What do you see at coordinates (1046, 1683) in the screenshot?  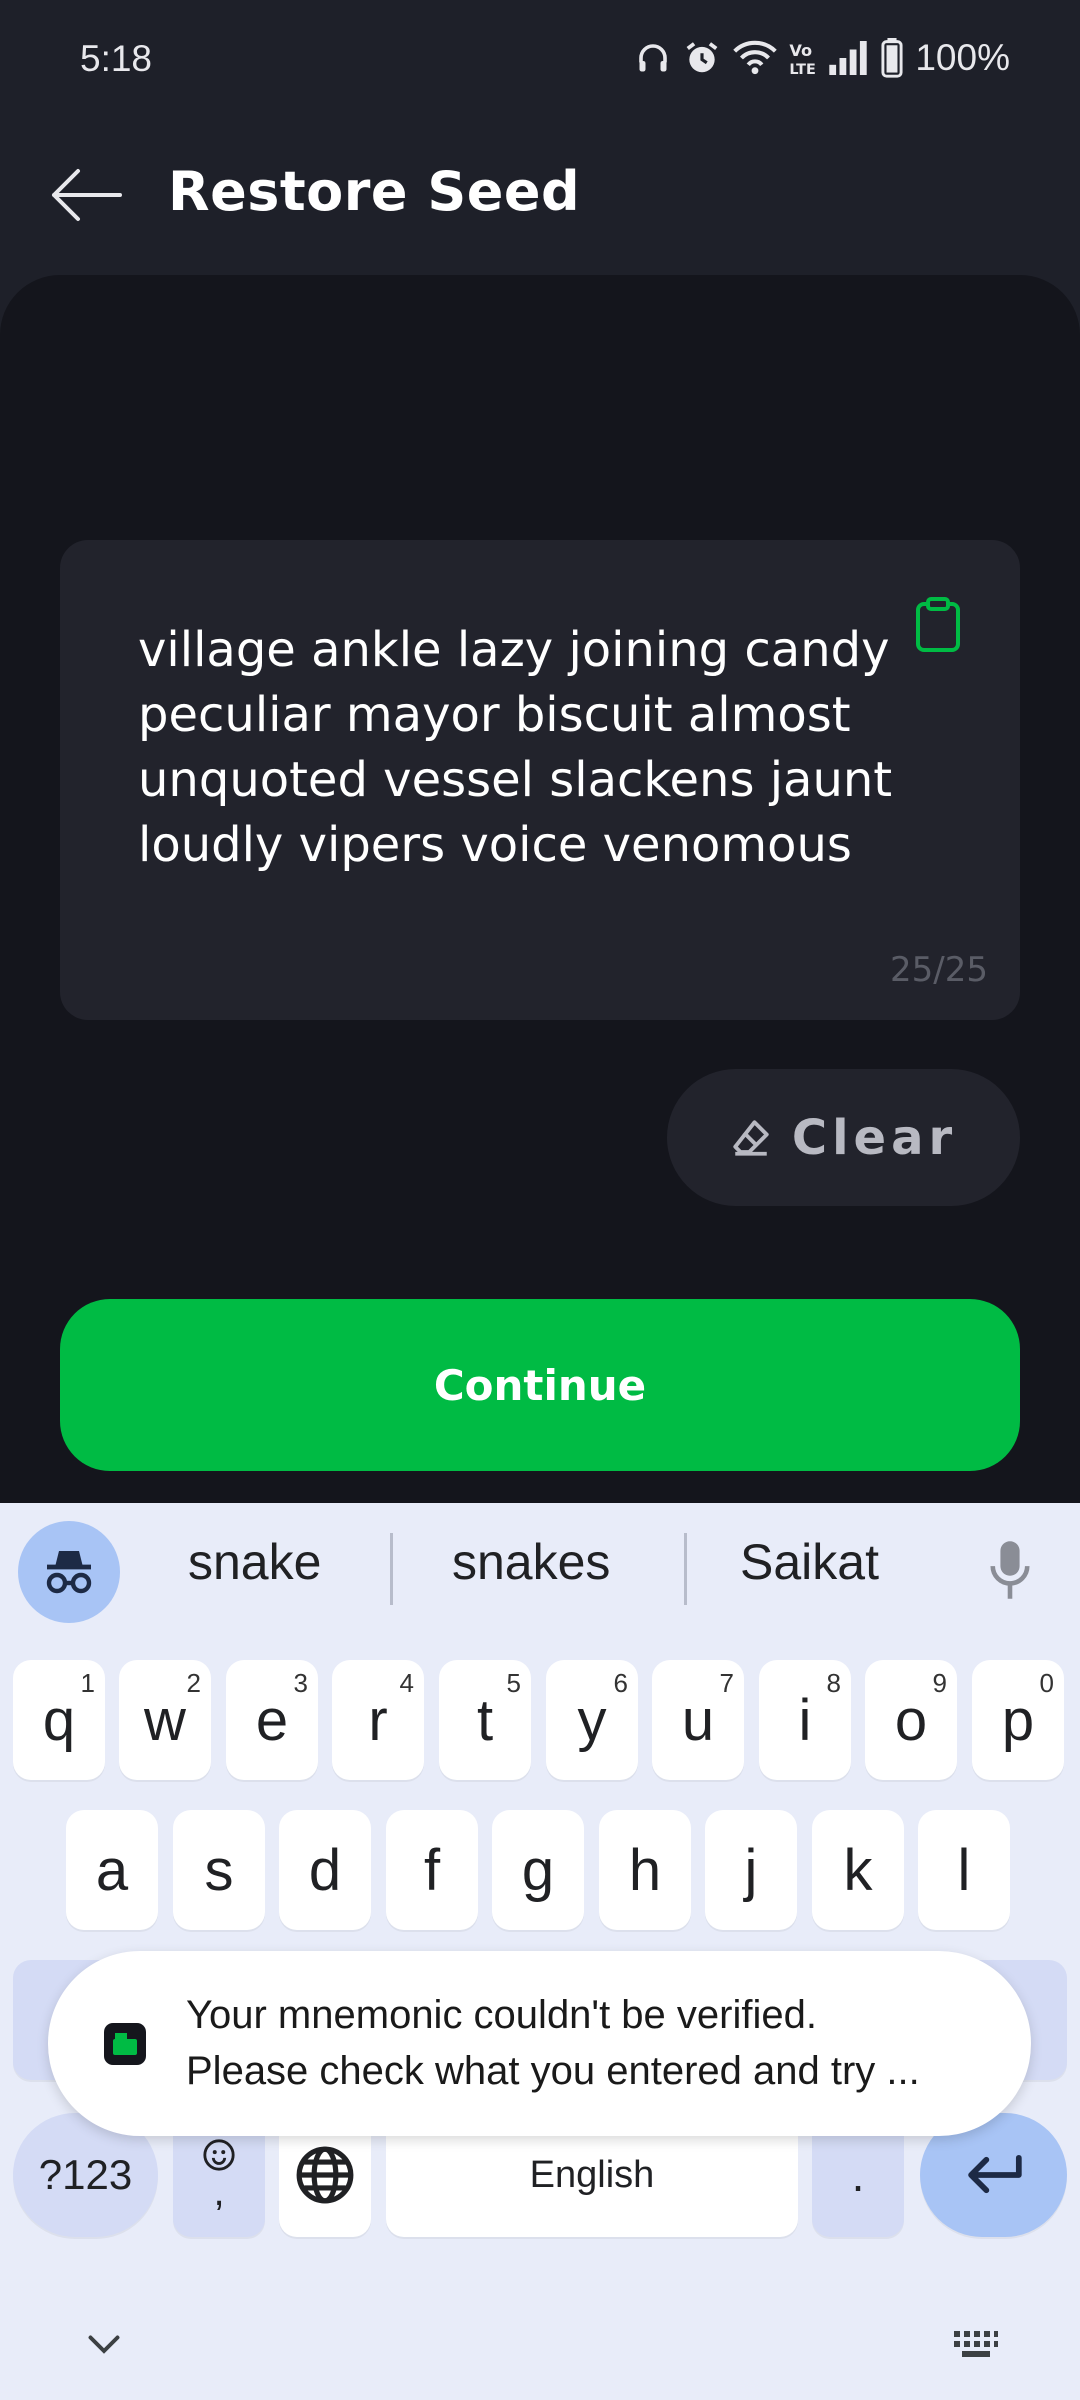 I see `key-hint: 0` at bounding box center [1046, 1683].